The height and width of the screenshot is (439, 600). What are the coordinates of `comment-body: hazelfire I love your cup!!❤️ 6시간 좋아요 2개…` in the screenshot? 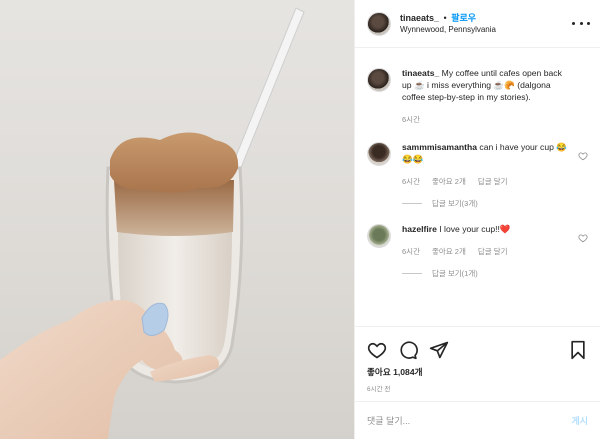 It's located at (496, 251).